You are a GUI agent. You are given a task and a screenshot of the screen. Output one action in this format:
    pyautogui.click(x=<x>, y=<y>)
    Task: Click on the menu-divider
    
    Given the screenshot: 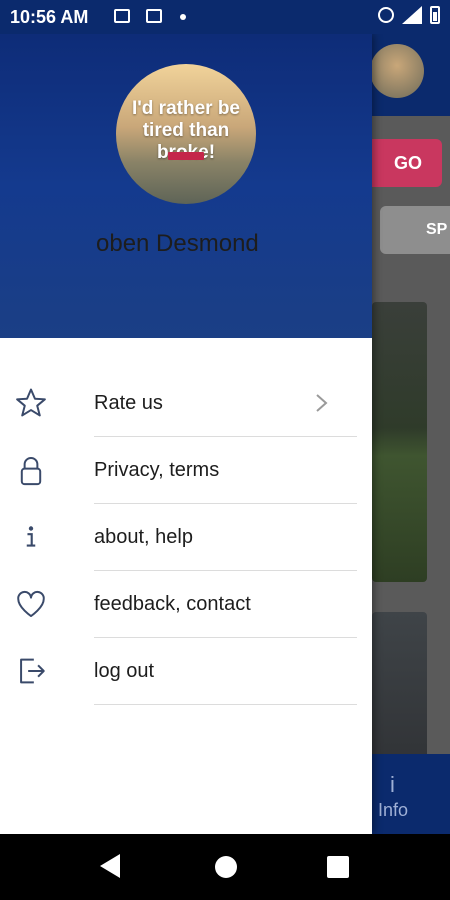 What is the action you would take?
    pyautogui.click(x=225, y=704)
    